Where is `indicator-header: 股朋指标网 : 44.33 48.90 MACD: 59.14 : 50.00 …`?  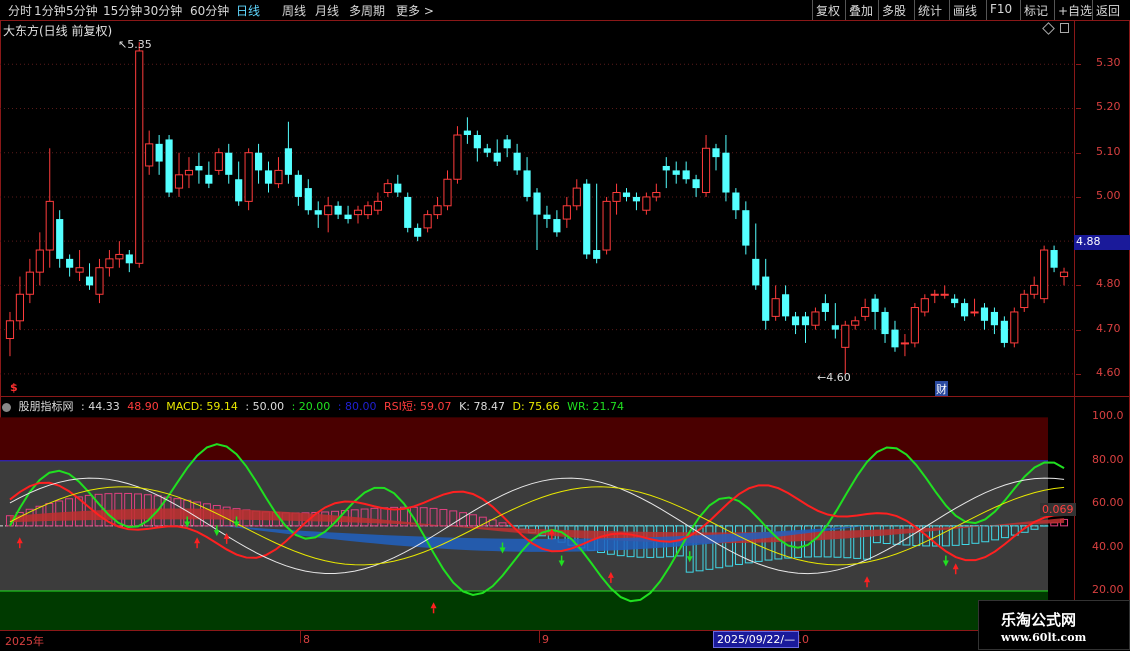 indicator-header: 股朋指标网 : 44.33 48.90 MACD: 59.14 : 50.00 … is located at coordinates (315, 406).